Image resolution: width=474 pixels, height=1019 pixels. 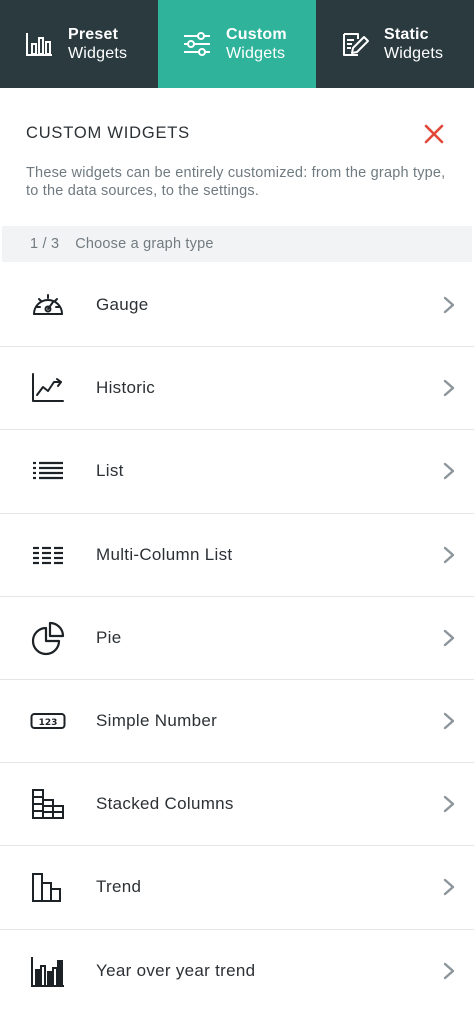 What do you see at coordinates (144, 244) in the screenshot?
I see `step-label: Choose a graph type` at bounding box center [144, 244].